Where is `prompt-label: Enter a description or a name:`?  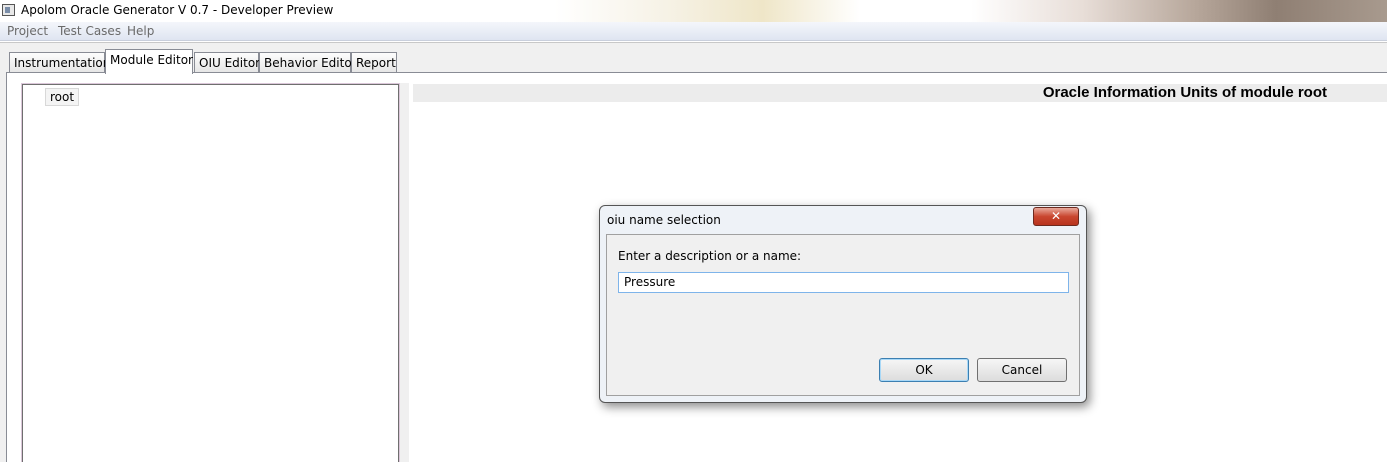
prompt-label: Enter a description or a name: is located at coordinates (710, 256).